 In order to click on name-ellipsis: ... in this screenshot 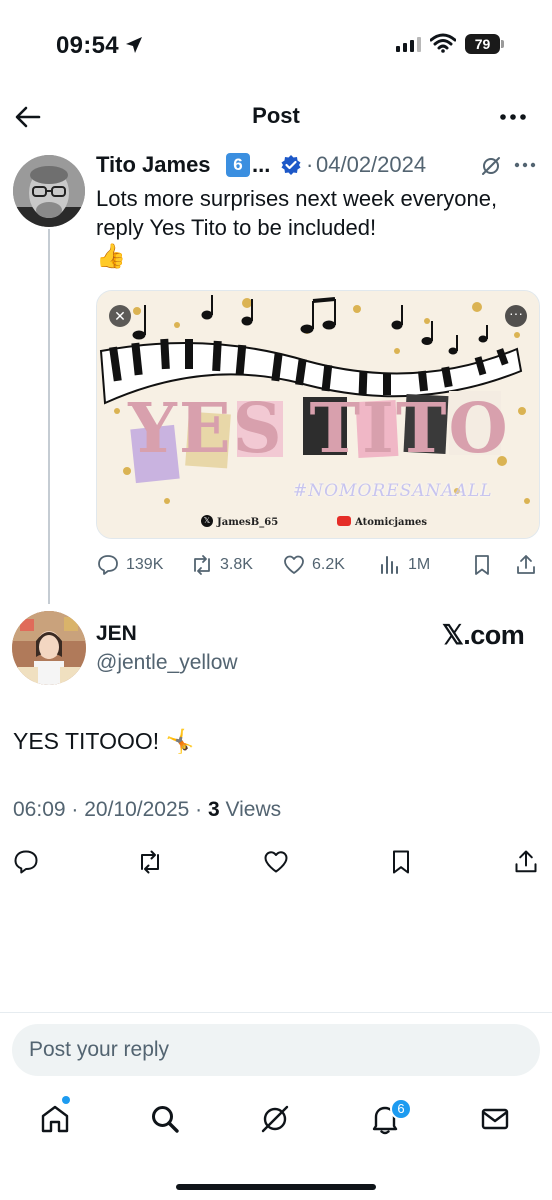, I will do `click(261, 164)`.